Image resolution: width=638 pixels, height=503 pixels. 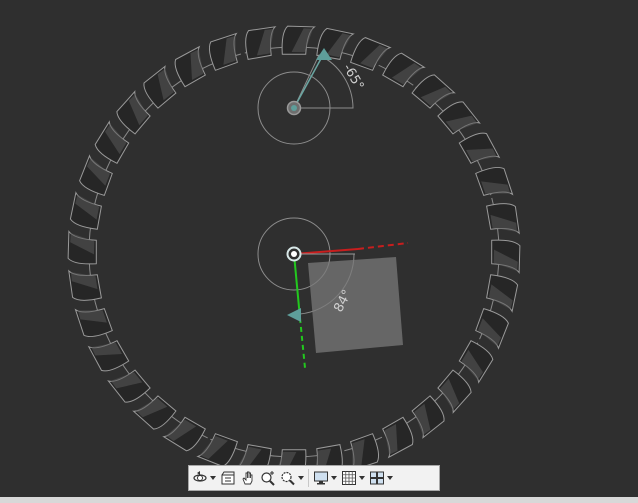 I want to click on gizmo-center-base-dot, so click(x=294, y=254).